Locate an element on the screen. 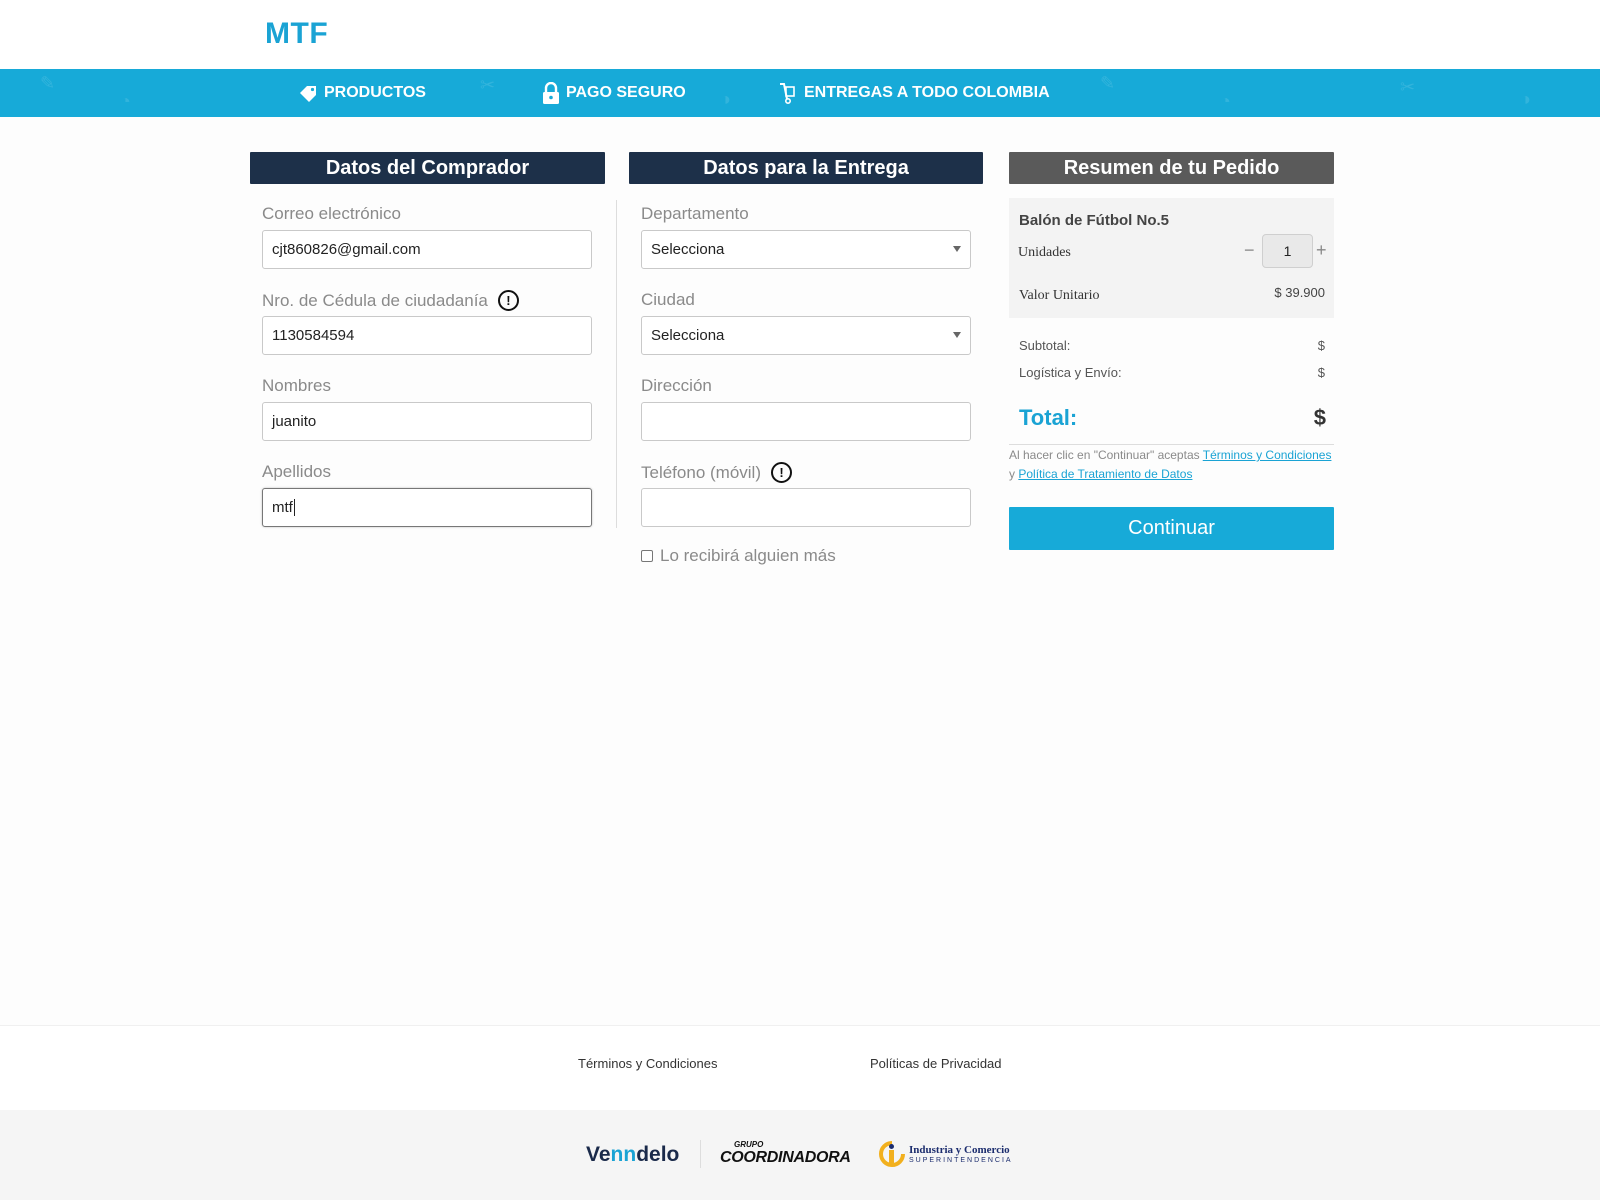 The height and width of the screenshot is (1200, 1600). unit-price-label: Valor Unitario is located at coordinates (1059, 295).